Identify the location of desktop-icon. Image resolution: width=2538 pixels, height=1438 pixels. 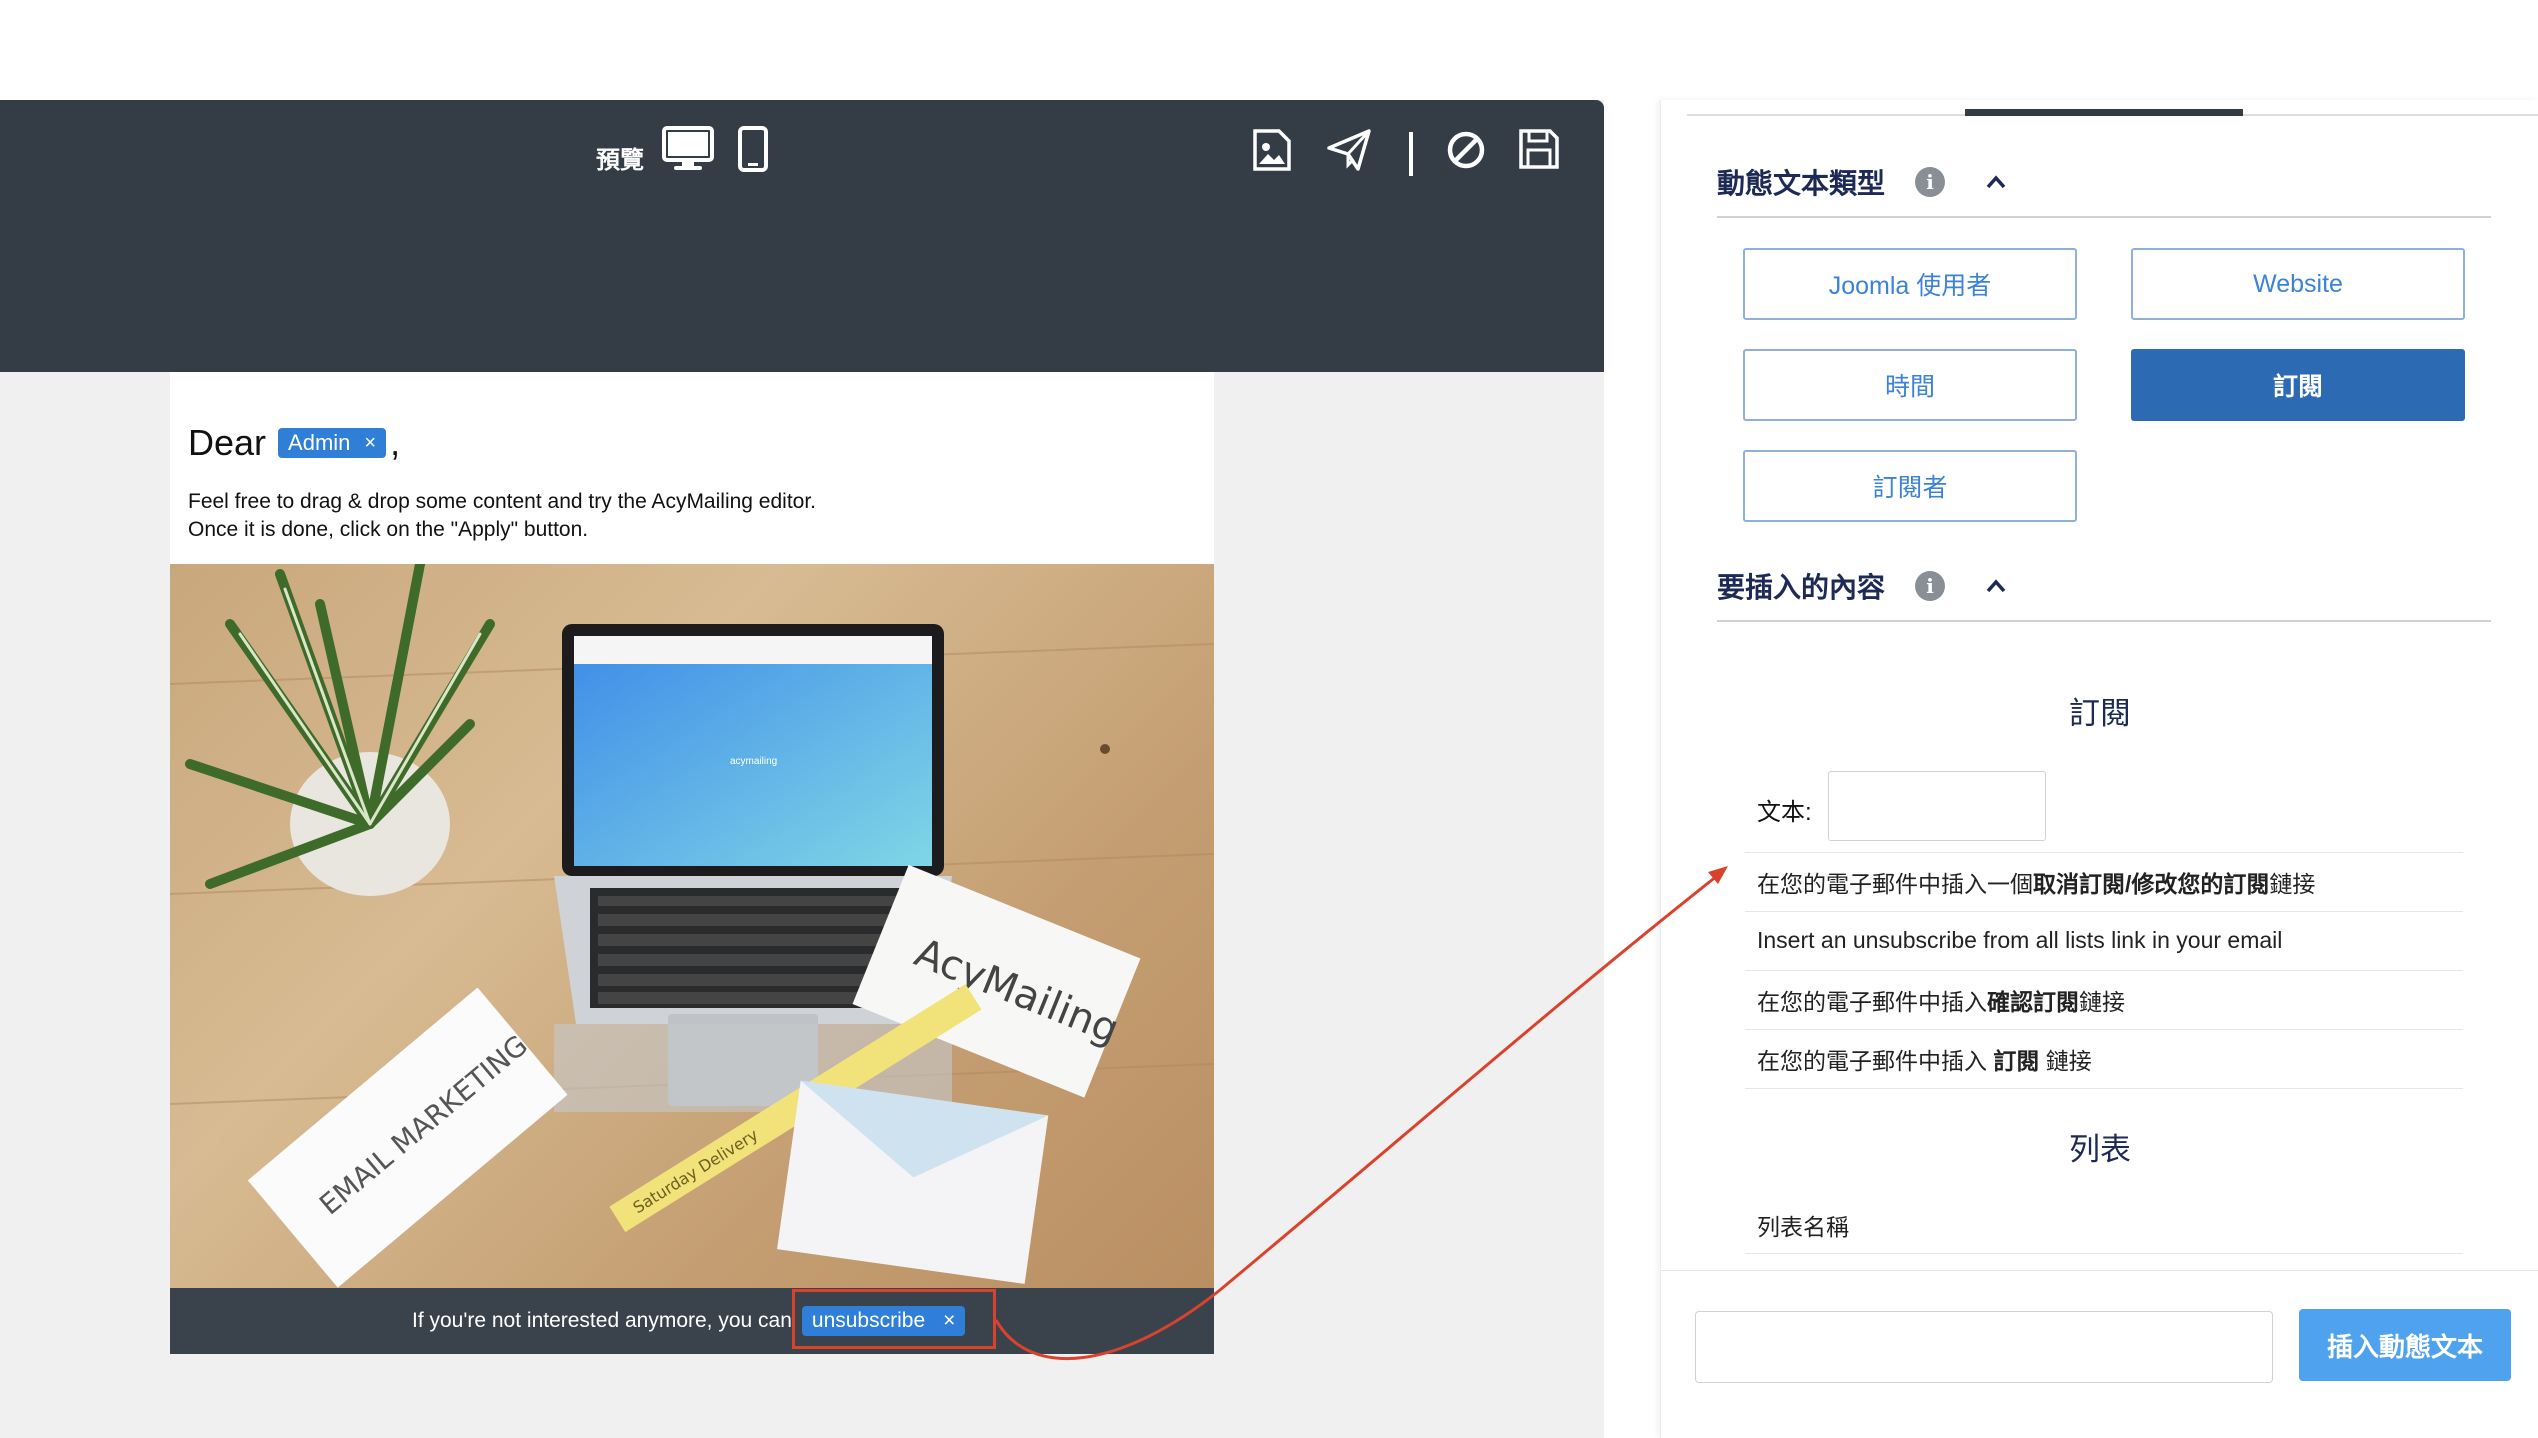
(688, 149).